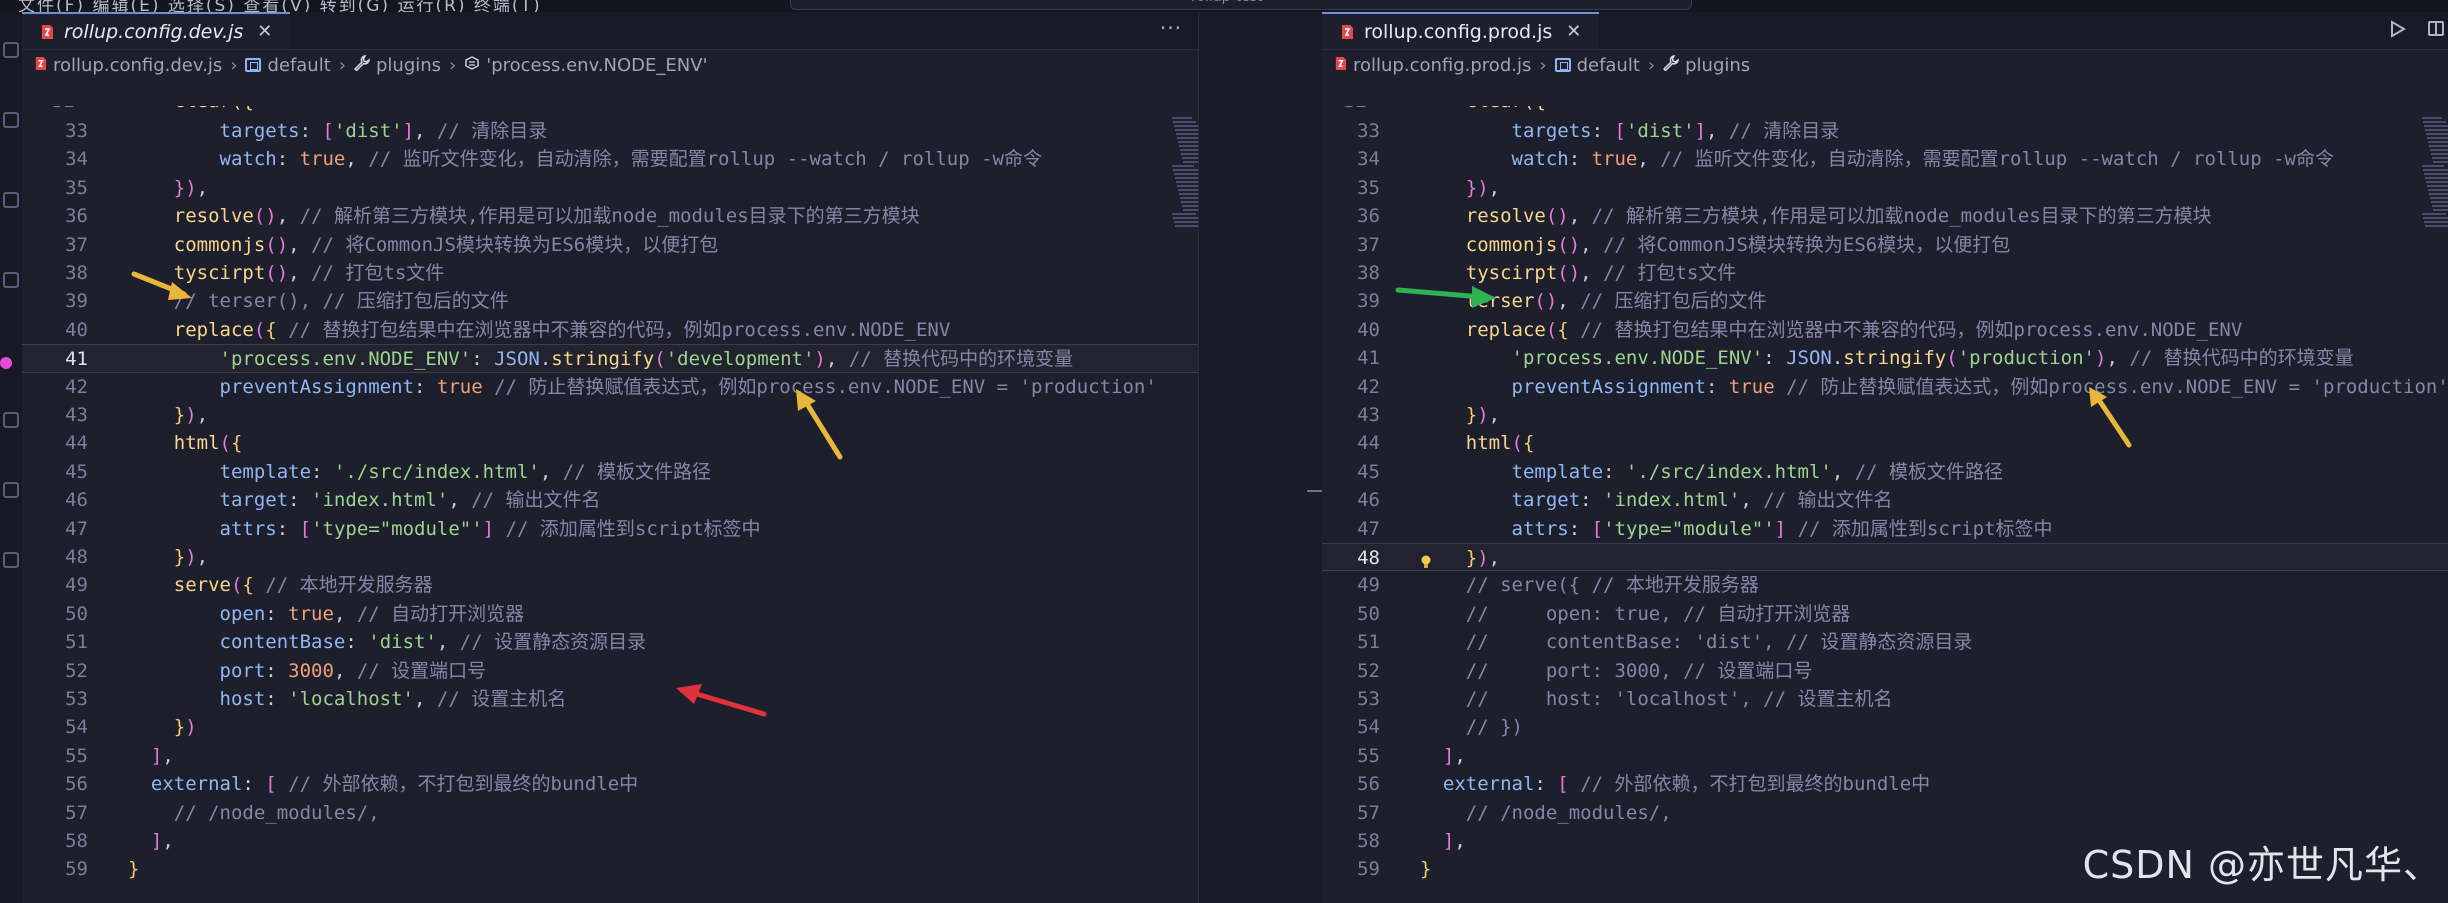 The height and width of the screenshot is (903, 2448). Describe the element at coordinates (265, 216) in the screenshot. I see `code-token: ()` at that location.